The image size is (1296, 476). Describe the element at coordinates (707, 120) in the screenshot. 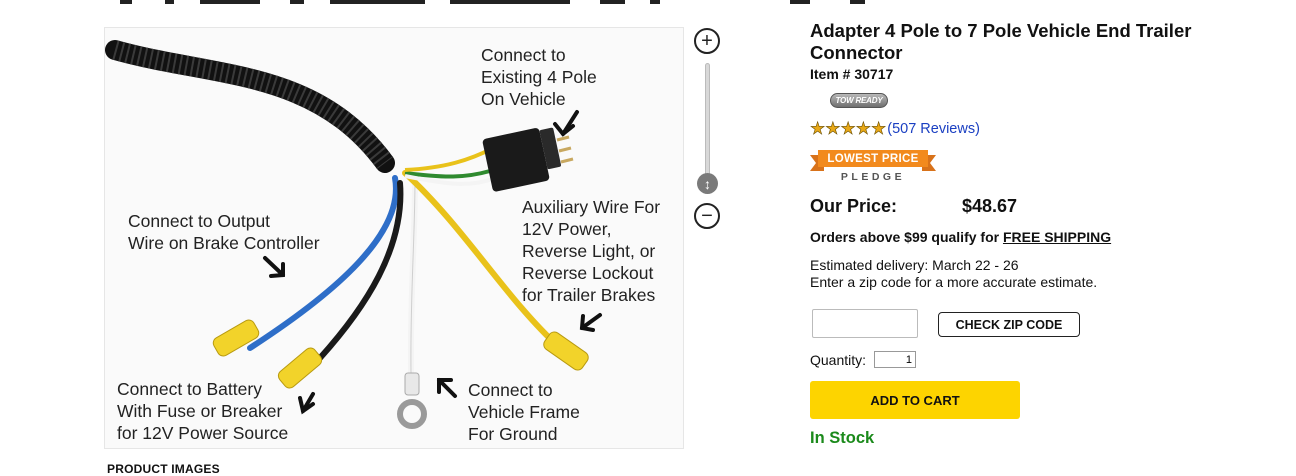

I see `zoom-slider-track` at that location.